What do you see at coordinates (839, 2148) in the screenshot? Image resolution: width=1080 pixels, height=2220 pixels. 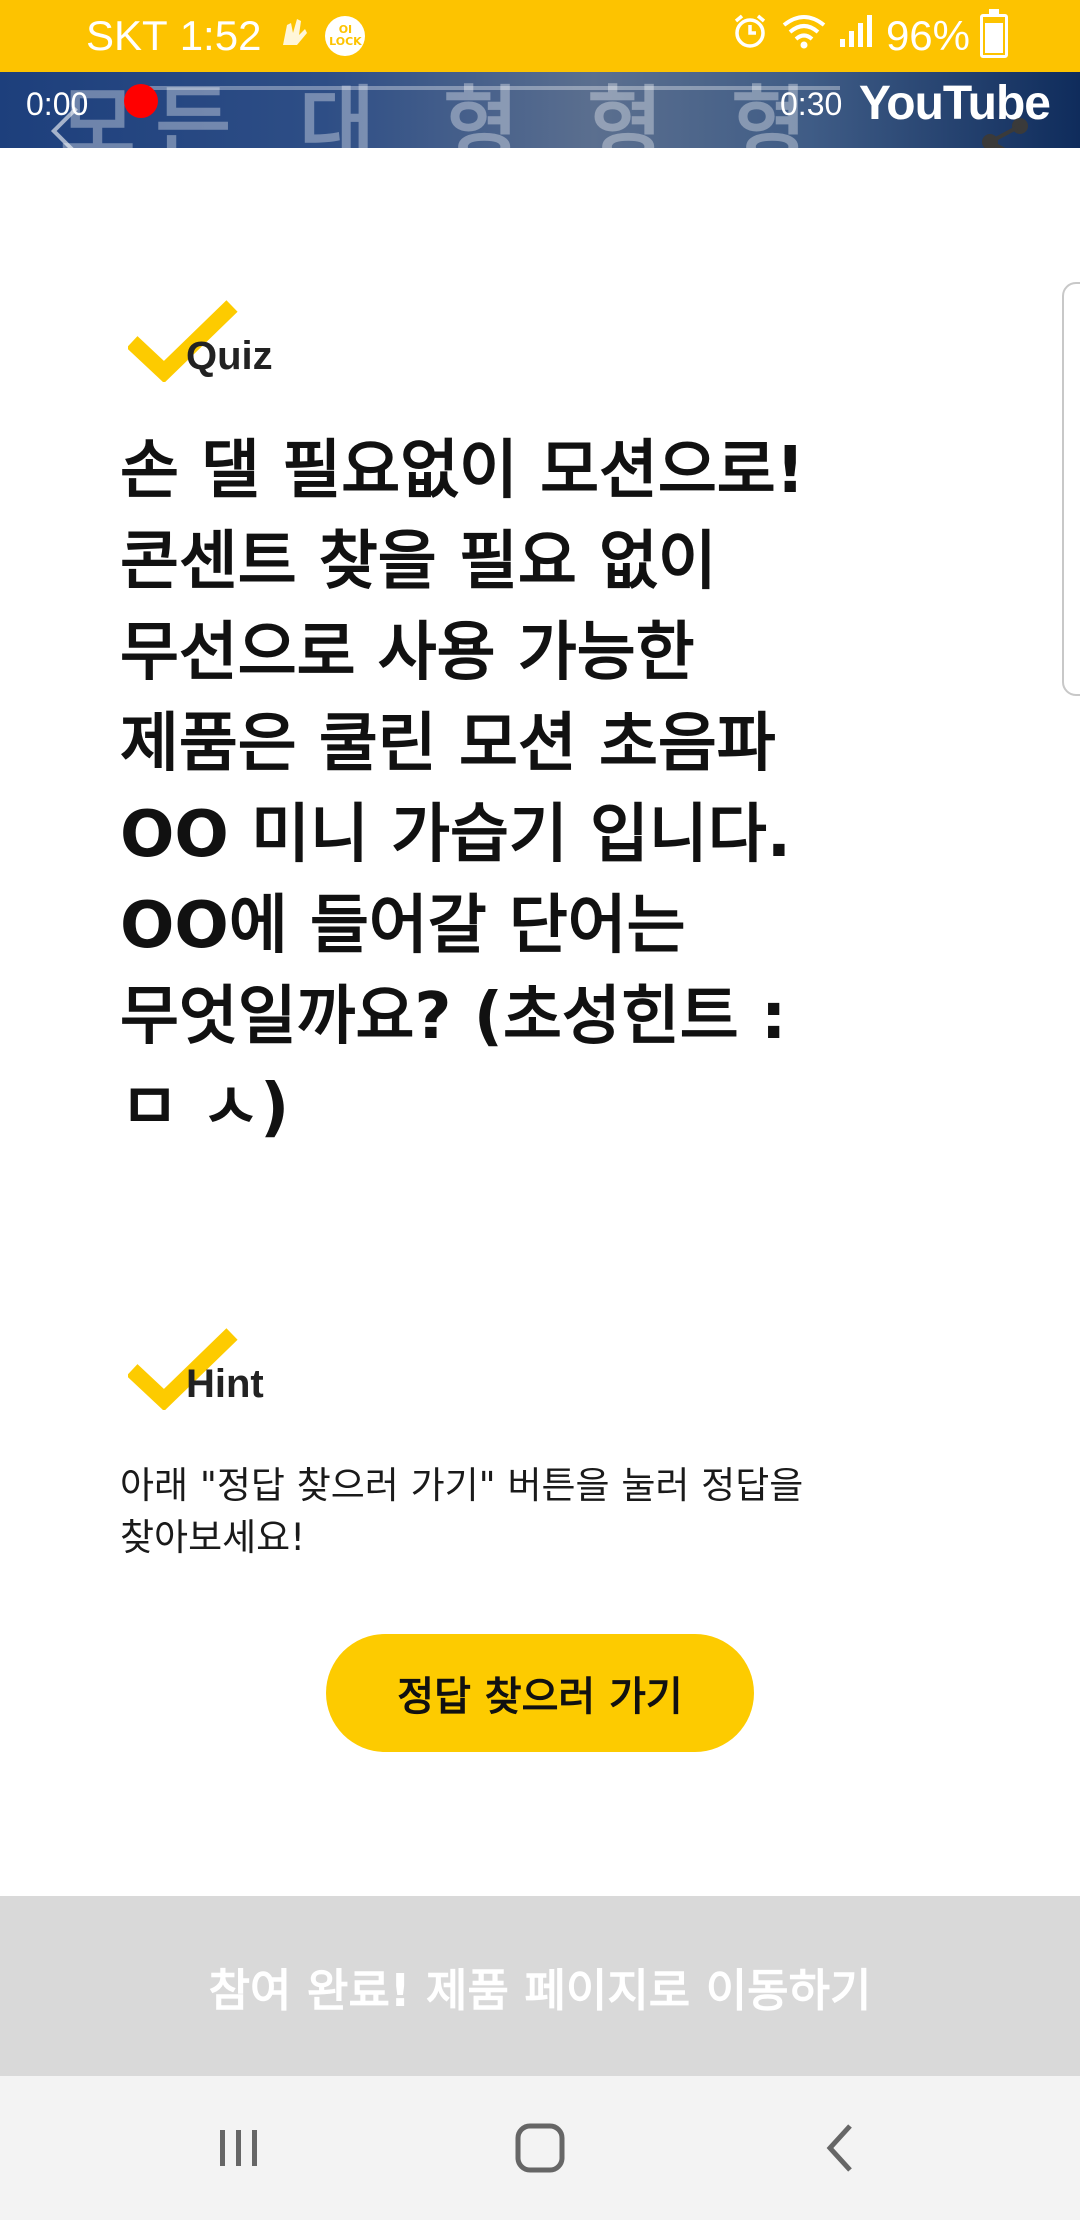 I see `back-icon` at bounding box center [839, 2148].